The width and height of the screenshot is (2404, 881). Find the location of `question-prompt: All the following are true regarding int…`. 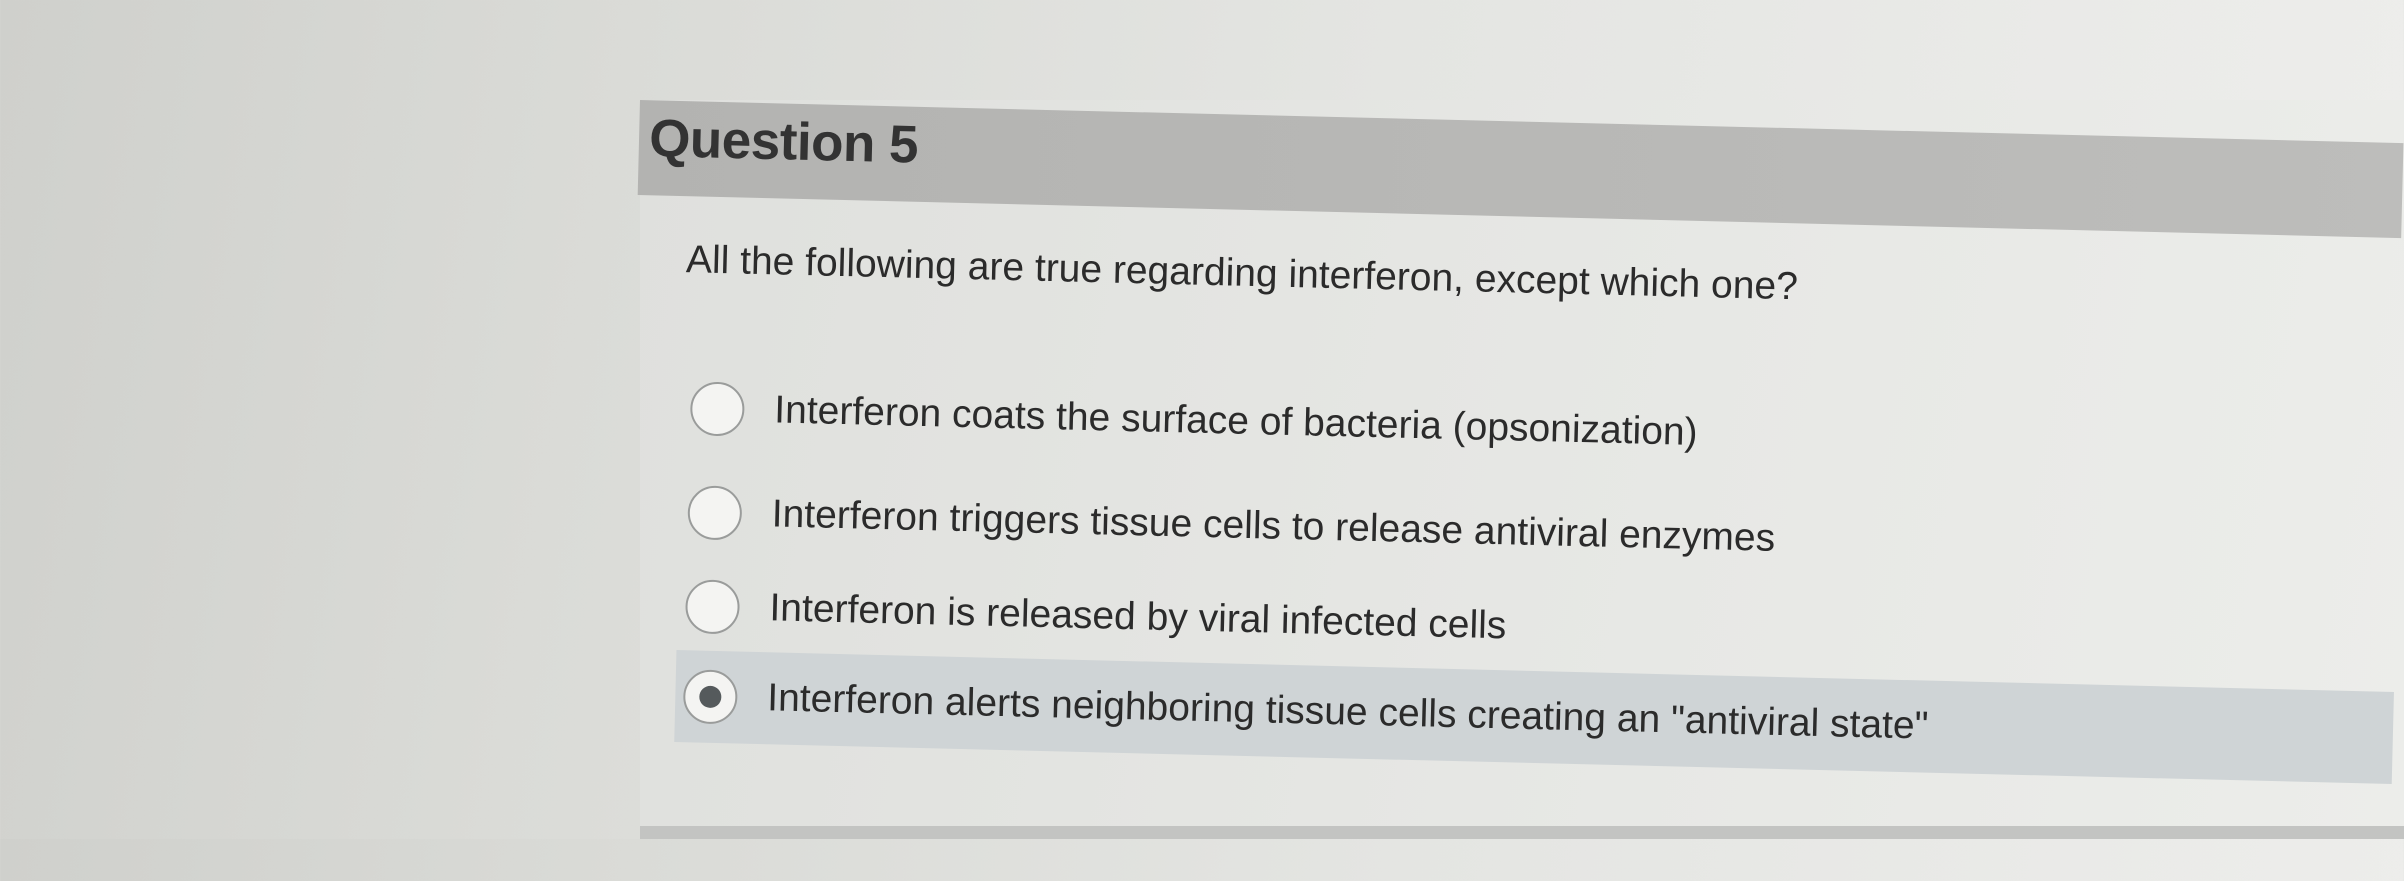

question-prompt: All the following are true regarding int… is located at coordinates (1242, 273).